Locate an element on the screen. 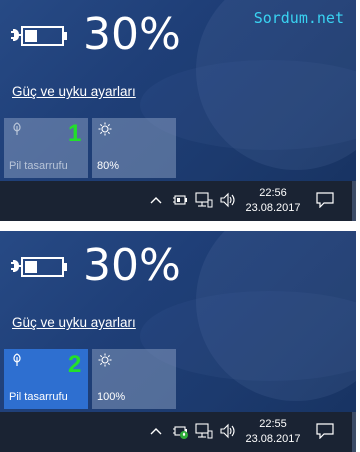 This screenshot has height=452, width=360. clock-time: 22:55 is located at coordinates (273, 424).